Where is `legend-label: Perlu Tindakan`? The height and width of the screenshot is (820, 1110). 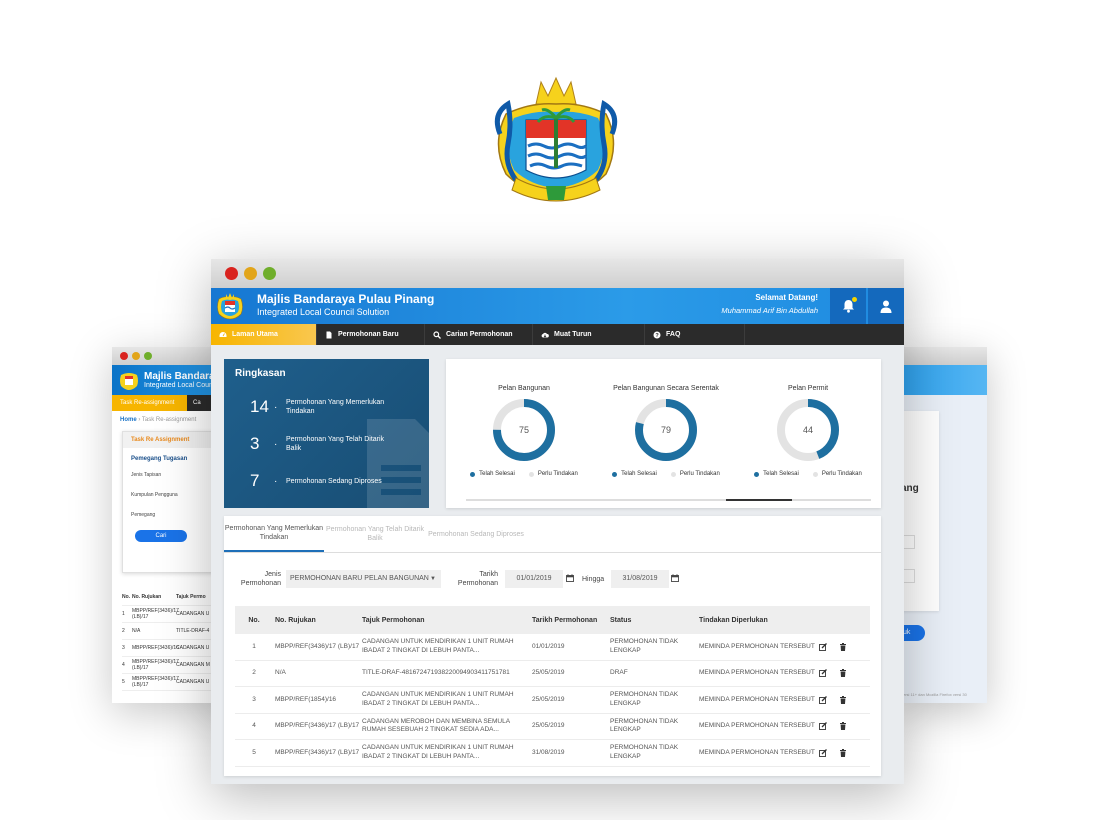
legend-label: Perlu Tindakan is located at coordinates (841, 474).